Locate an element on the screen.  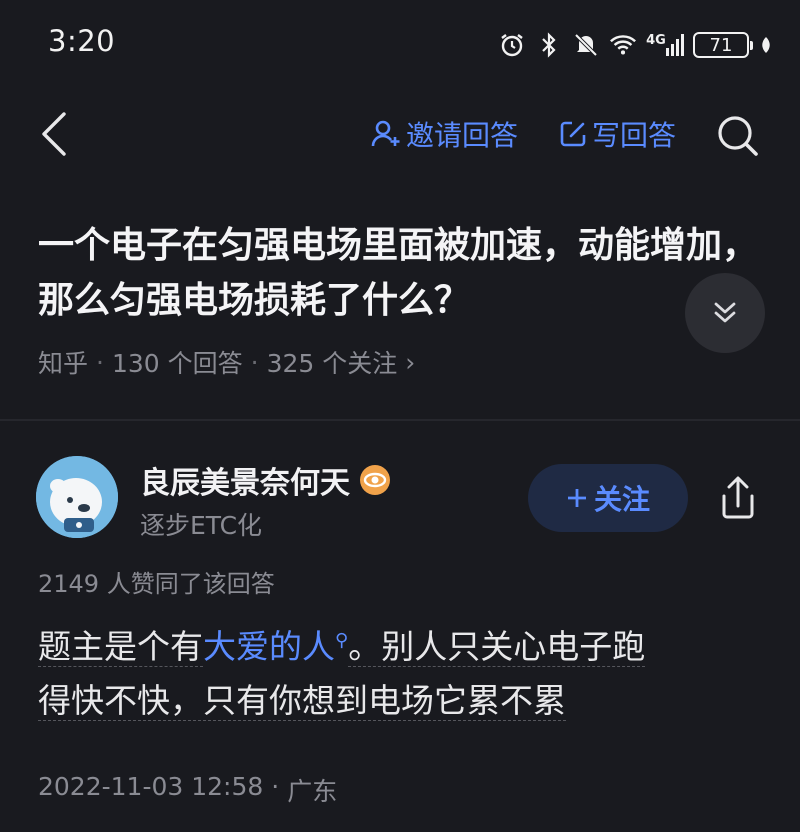
author-name: 良辰美景奈何天 is located at coordinates (266, 480).